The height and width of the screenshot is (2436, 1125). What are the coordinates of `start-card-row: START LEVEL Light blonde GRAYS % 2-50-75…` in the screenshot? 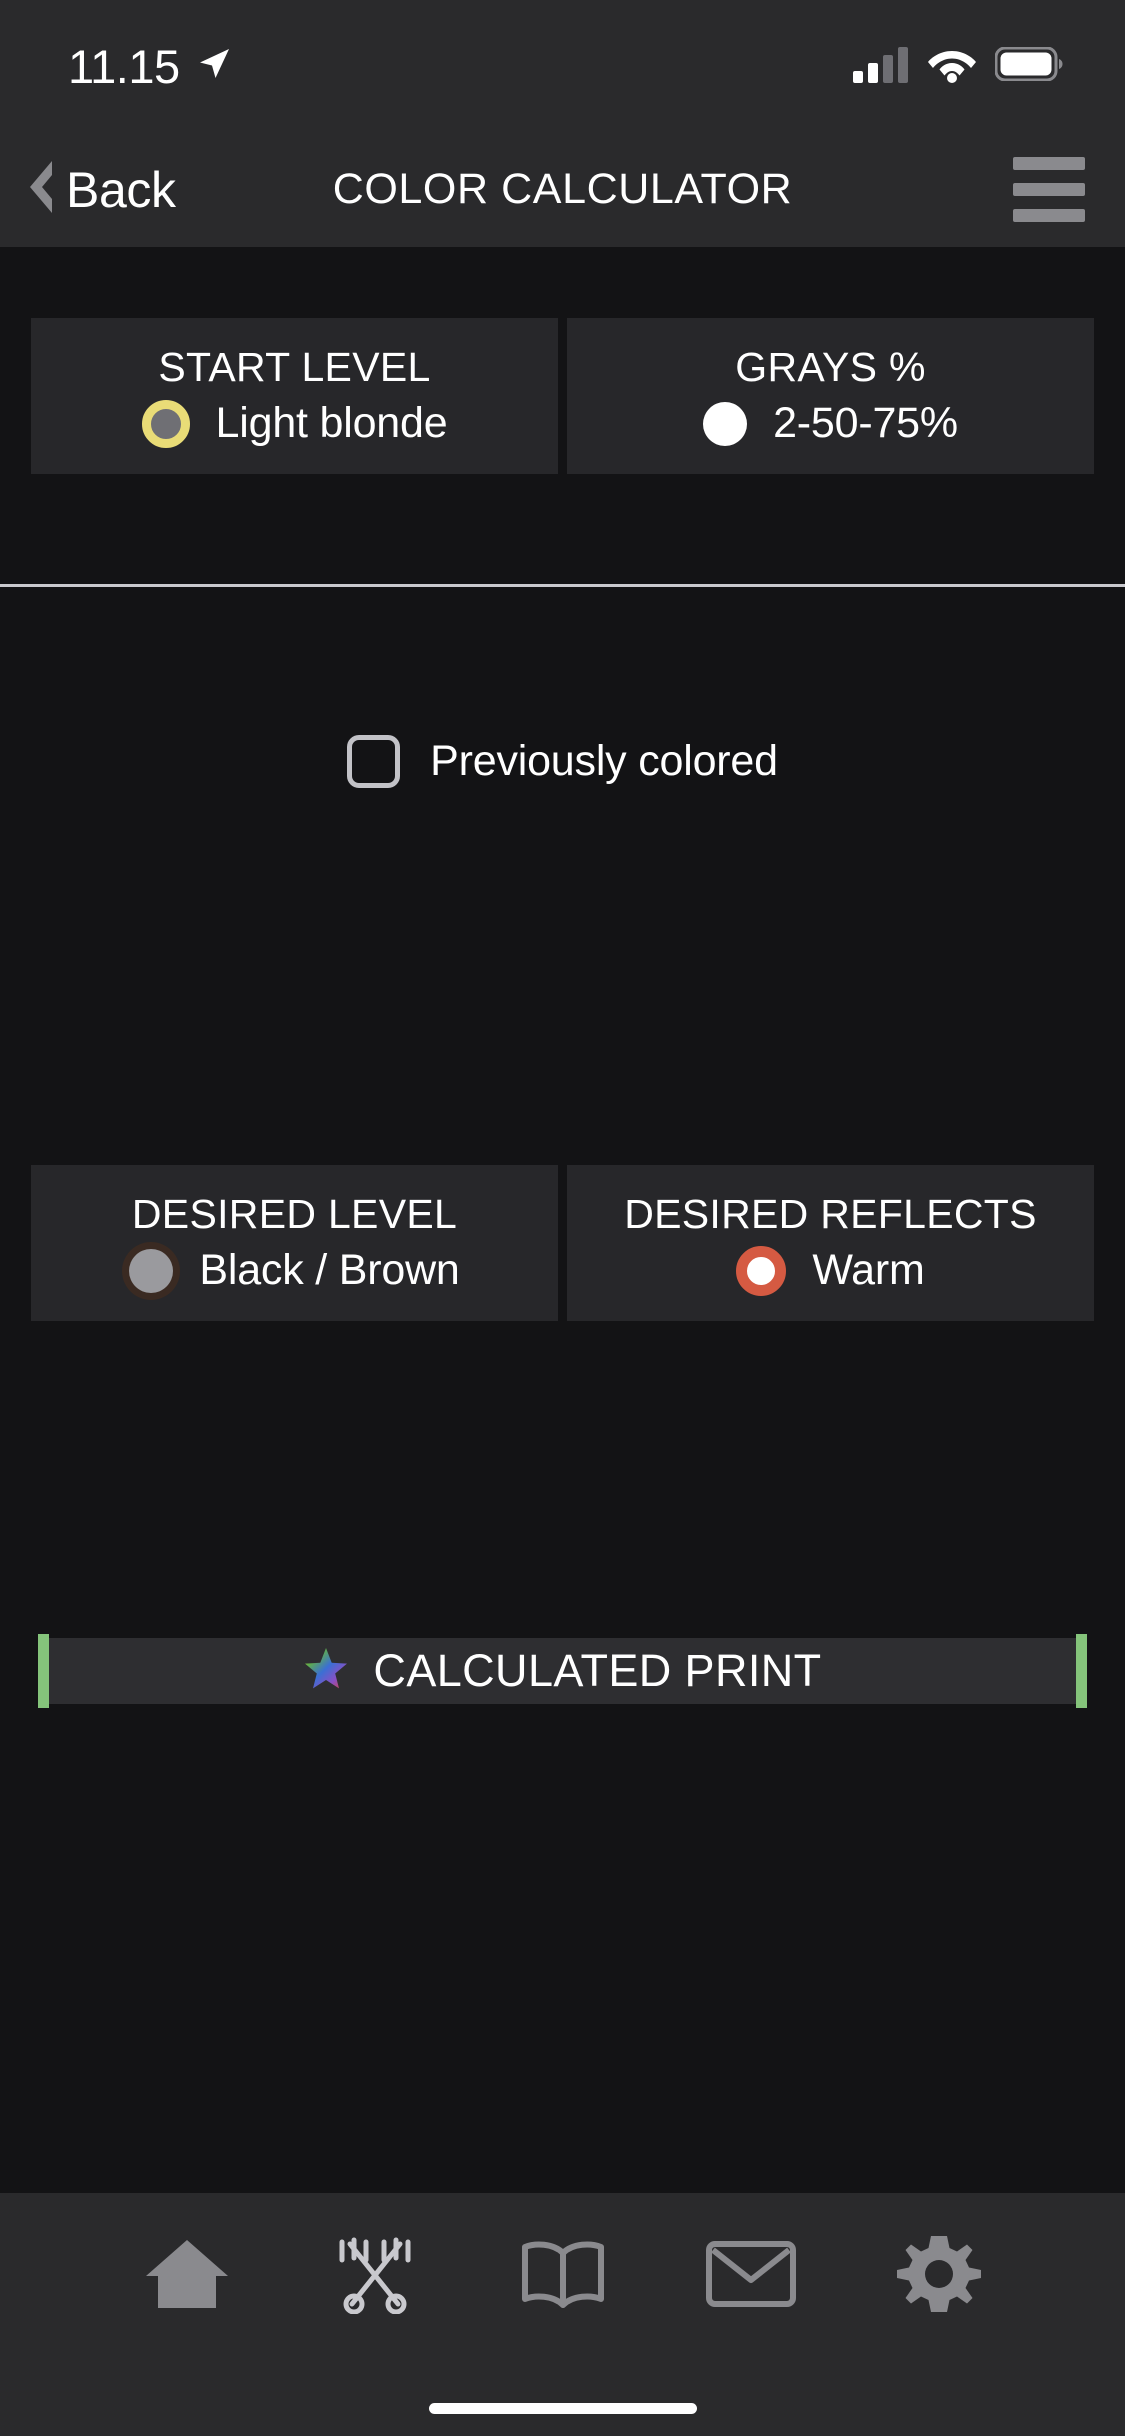 It's located at (562, 396).